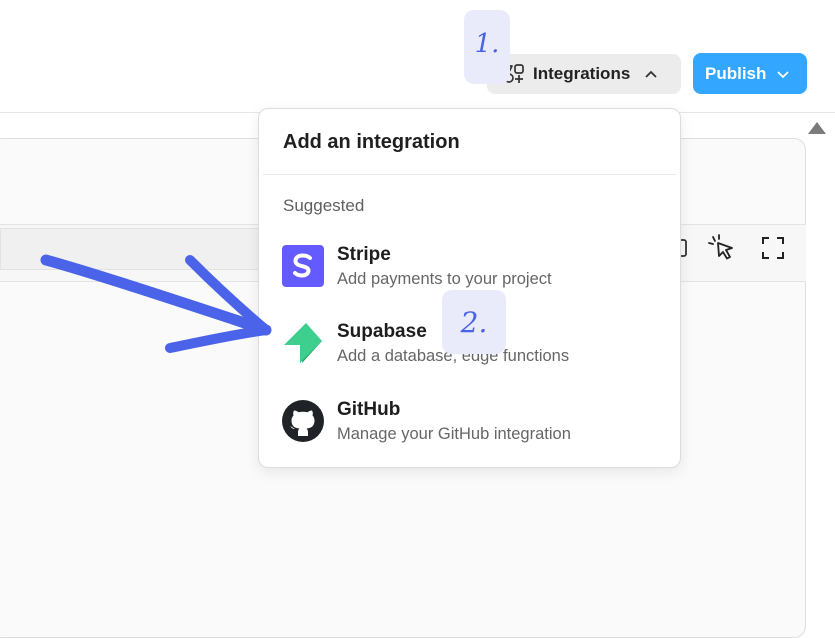 The width and height of the screenshot is (835, 638). Describe the element at coordinates (783, 74) in the screenshot. I see `chevron-down-icon` at that location.